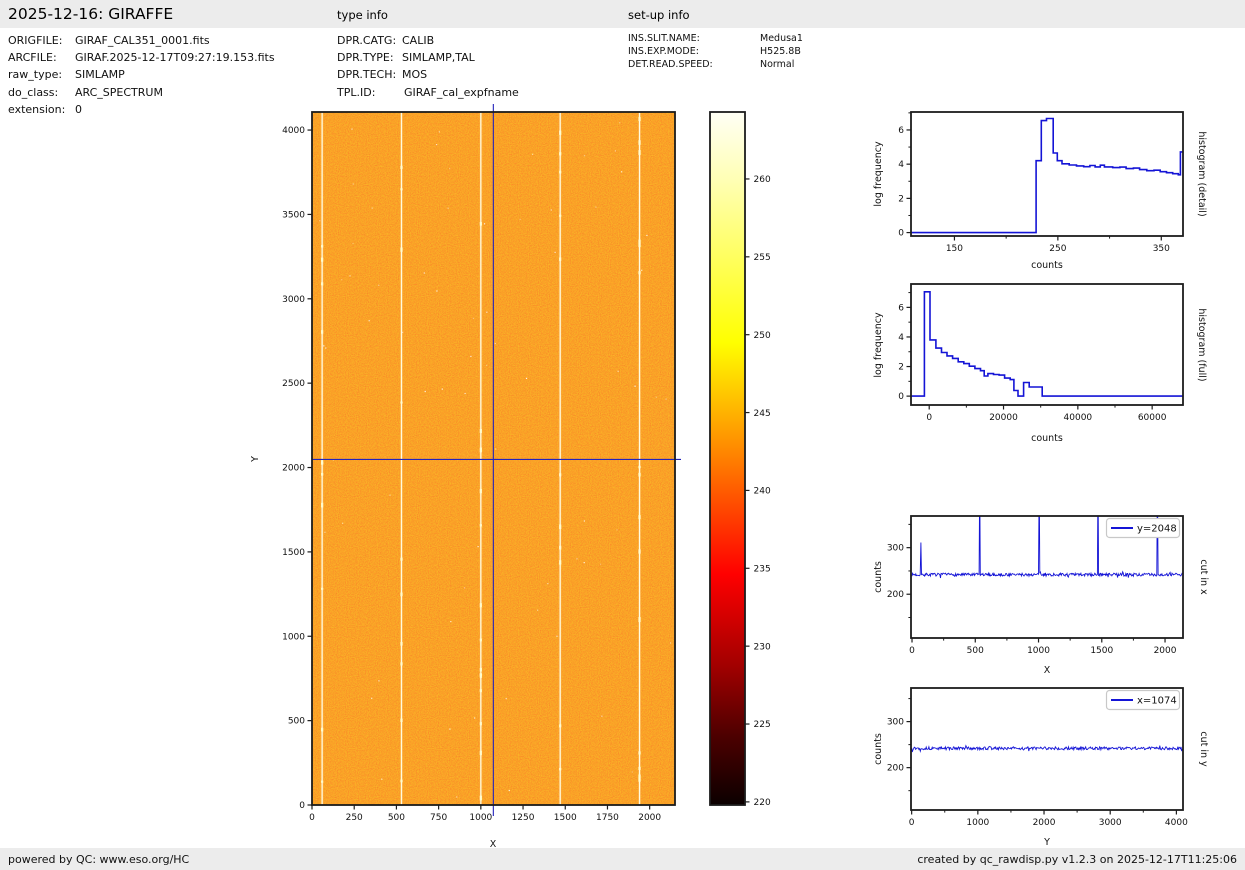 Image resolution: width=1245 pixels, height=870 pixels. I want to click on cut-in-x-x-label: X, so click(1047, 670).